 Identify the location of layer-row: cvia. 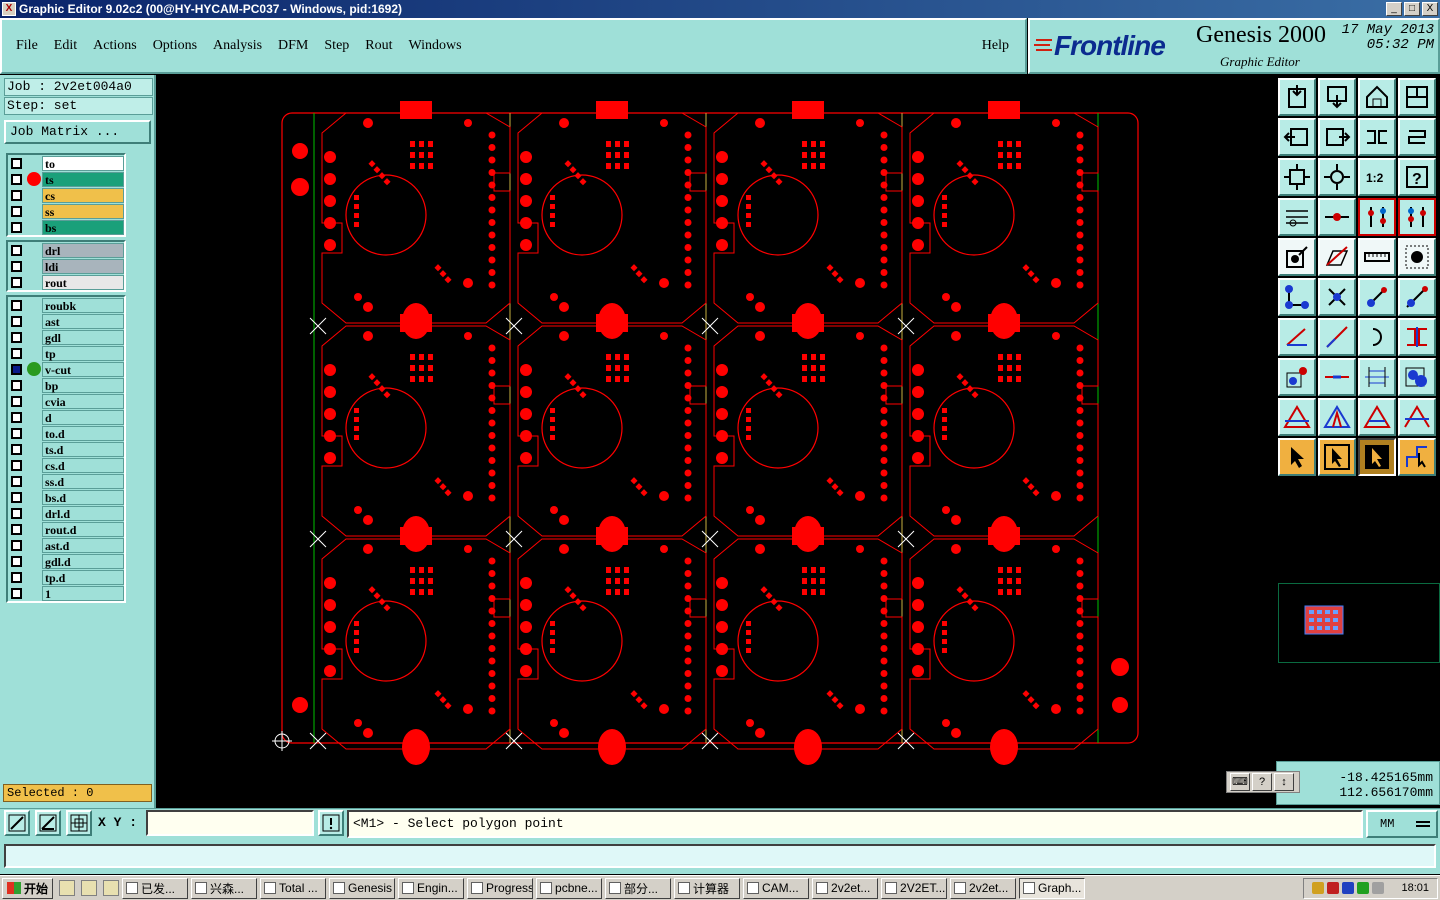
(66, 401).